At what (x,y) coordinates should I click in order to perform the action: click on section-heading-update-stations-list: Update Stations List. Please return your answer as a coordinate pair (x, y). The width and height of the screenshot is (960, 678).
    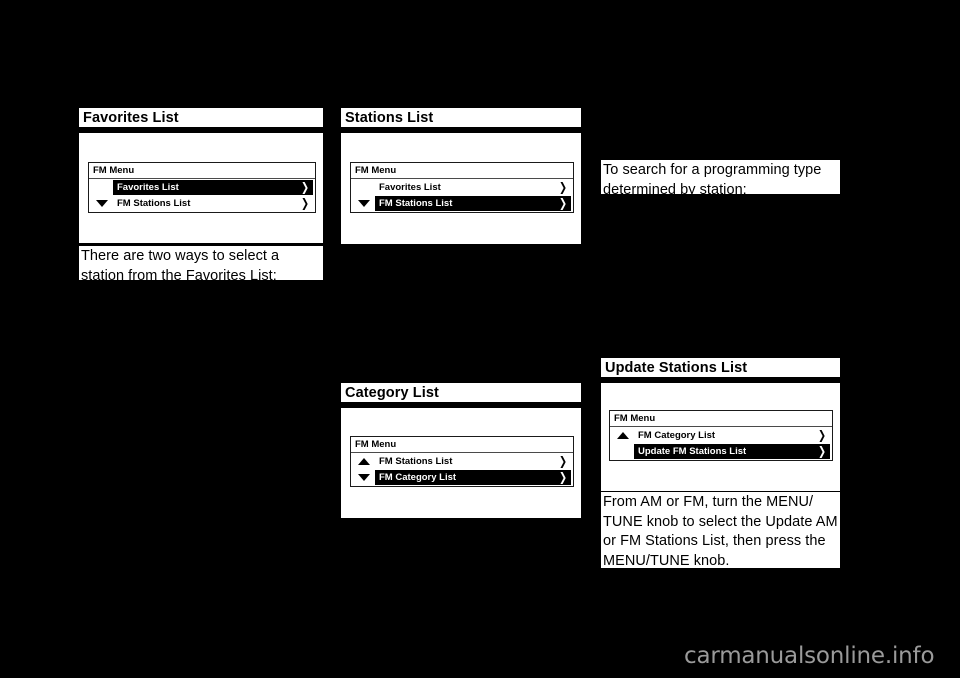
    Looking at the image, I should click on (720, 369).